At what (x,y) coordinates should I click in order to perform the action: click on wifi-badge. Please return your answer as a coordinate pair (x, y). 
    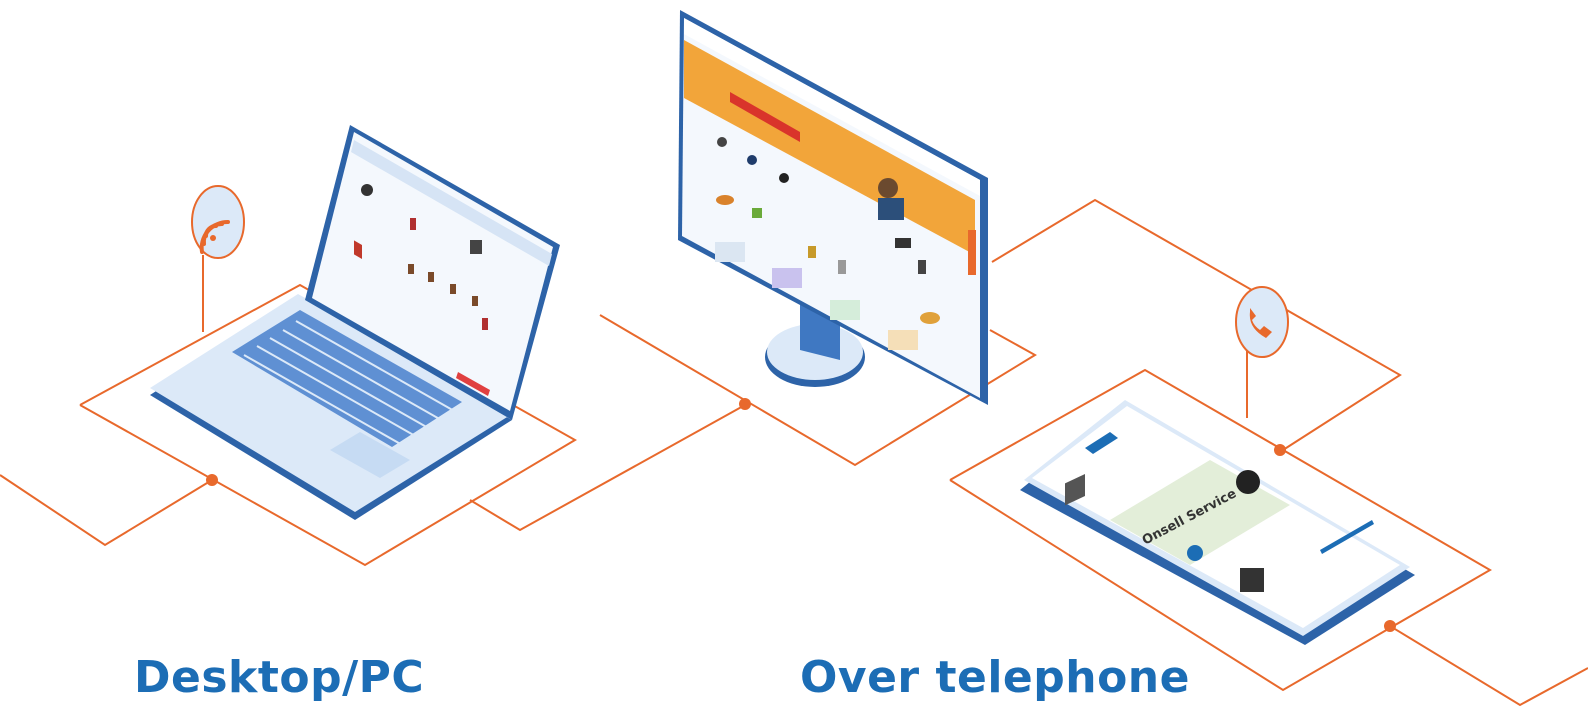
    Looking at the image, I should click on (218, 222).